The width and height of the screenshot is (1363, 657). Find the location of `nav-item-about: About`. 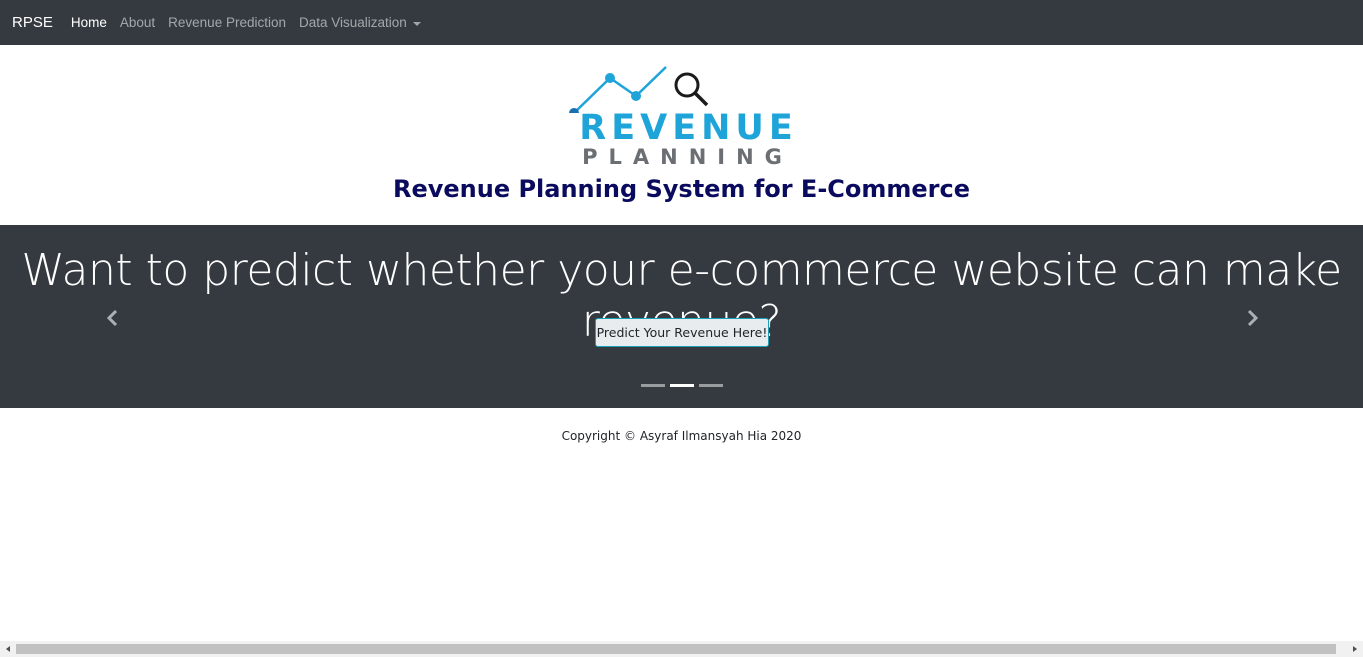

nav-item-about: About is located at coordinates (137, 22).